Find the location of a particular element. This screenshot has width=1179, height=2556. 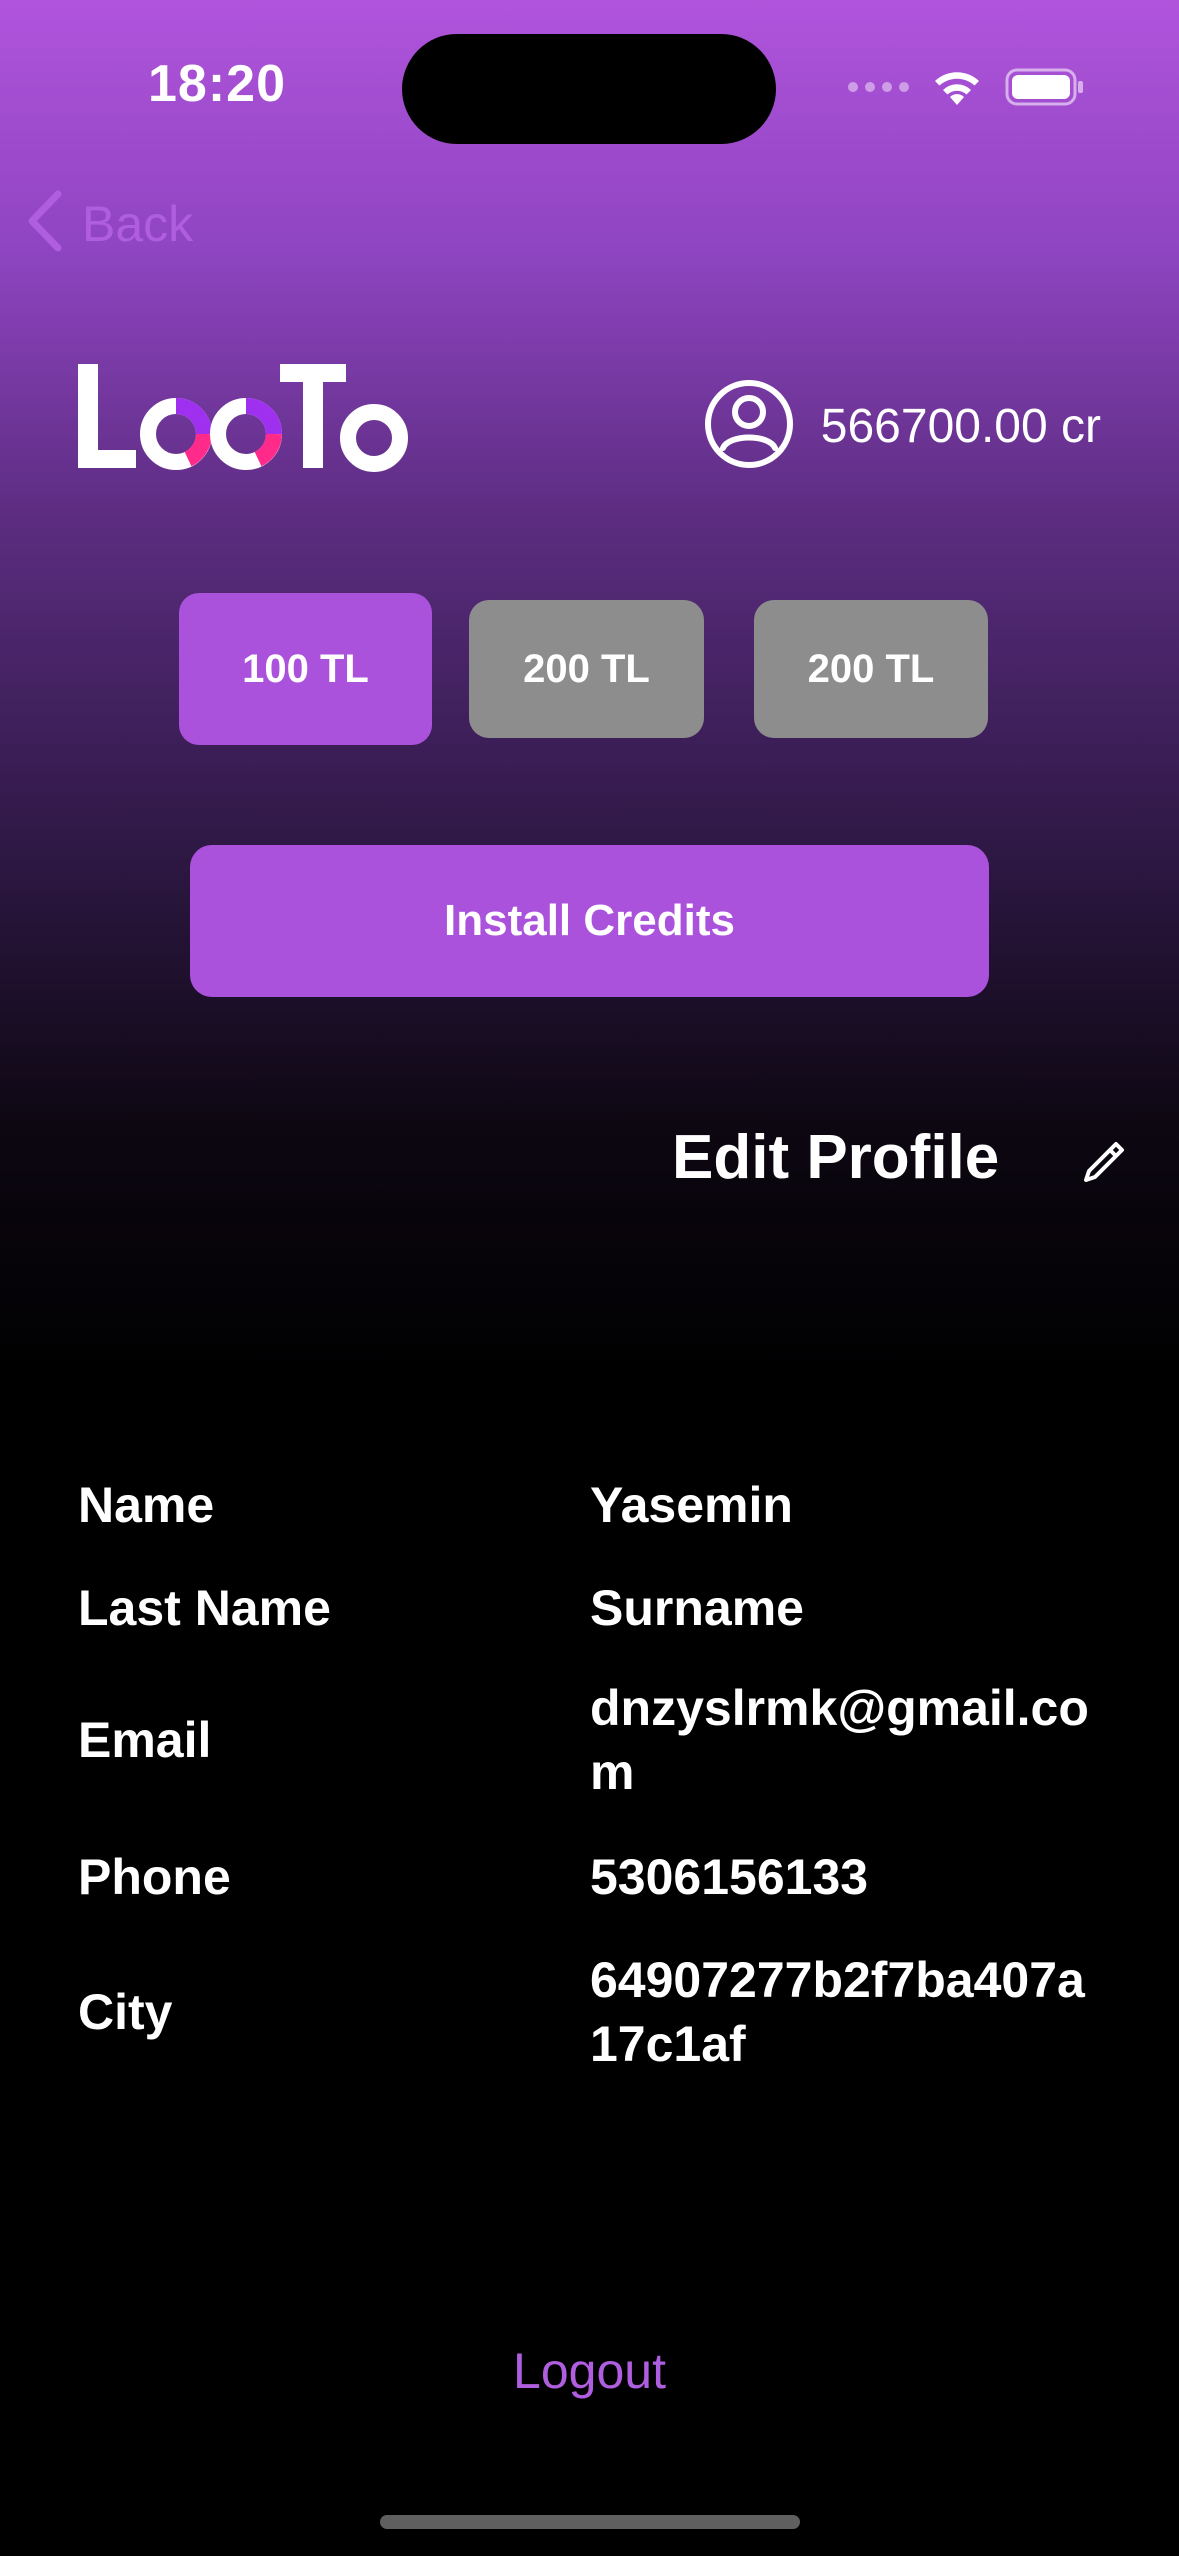

field-label: City is located at coordinates (125, 2012).